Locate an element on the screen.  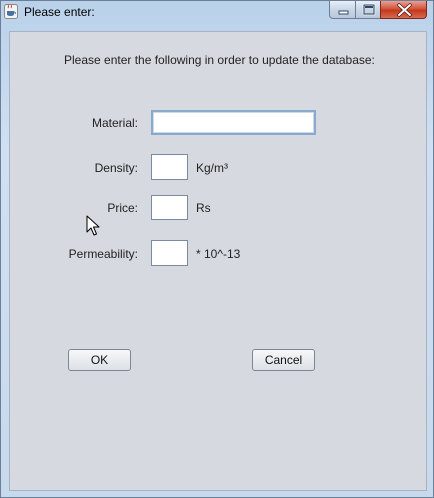
density-input is located at coordinates (169, 167).